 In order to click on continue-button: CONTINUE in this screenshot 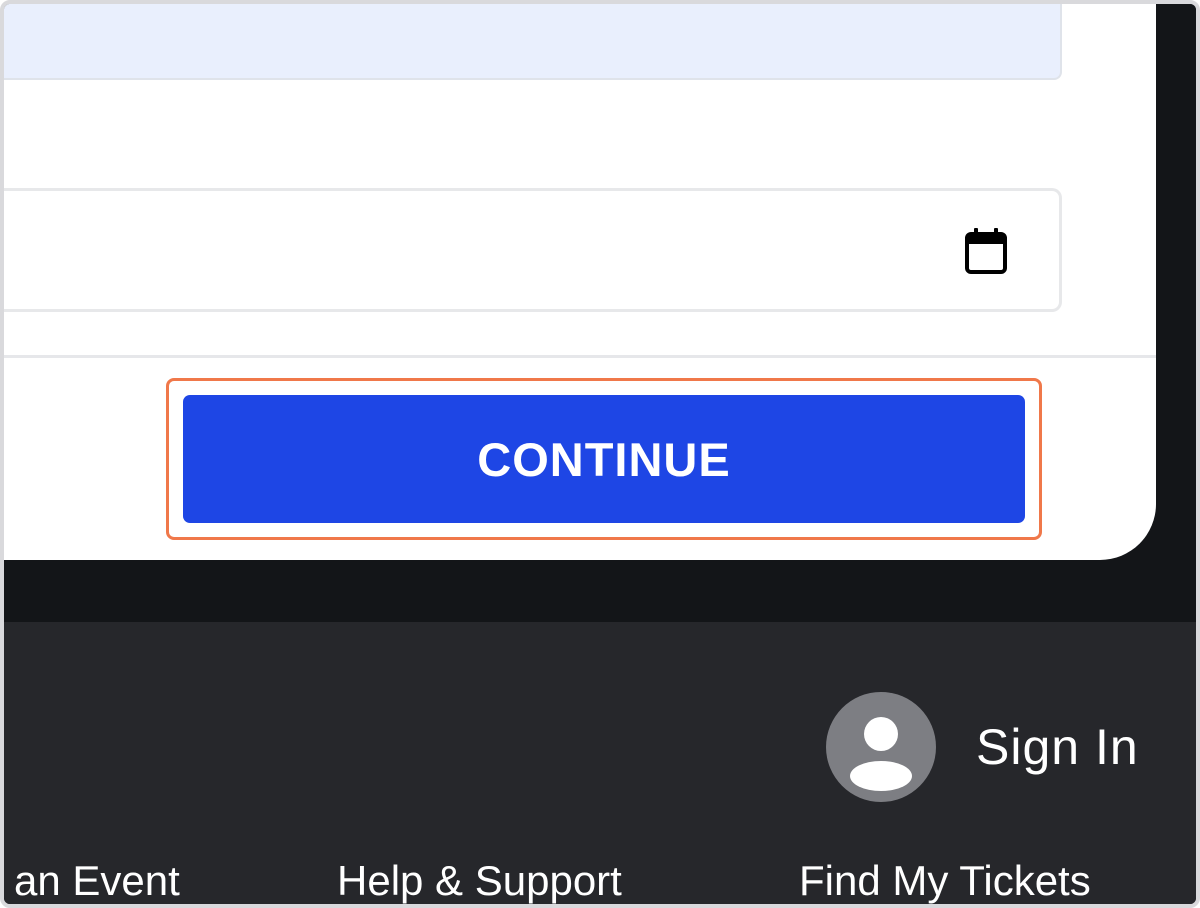, I will do `click(604, 459)`.